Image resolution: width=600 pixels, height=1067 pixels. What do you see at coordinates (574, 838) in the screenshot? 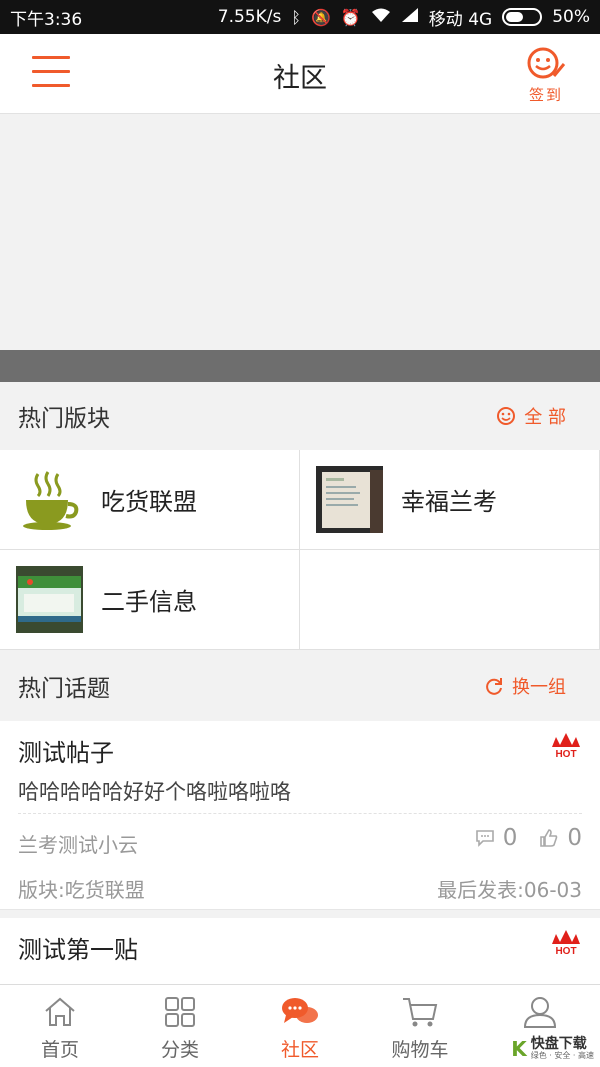
I see `like-count: 0` at bounding box center [574, 838].